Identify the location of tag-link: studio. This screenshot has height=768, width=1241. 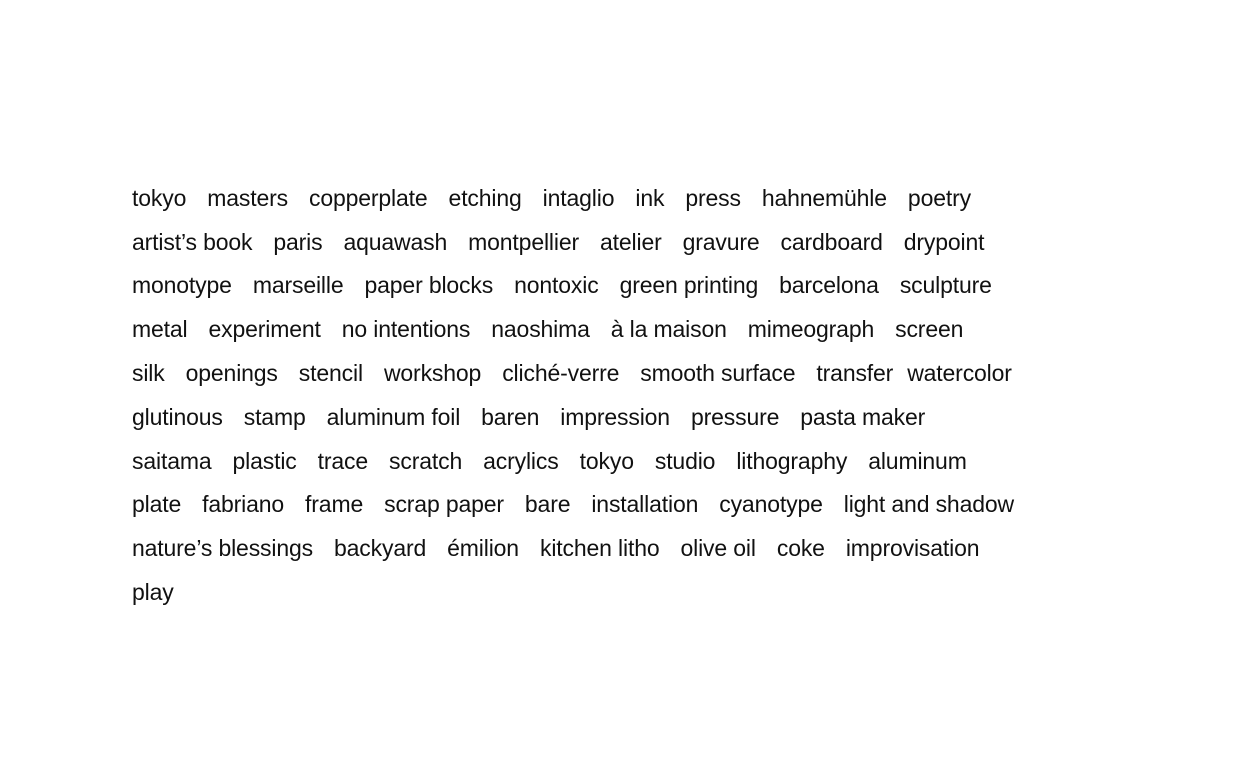
(685, 461).